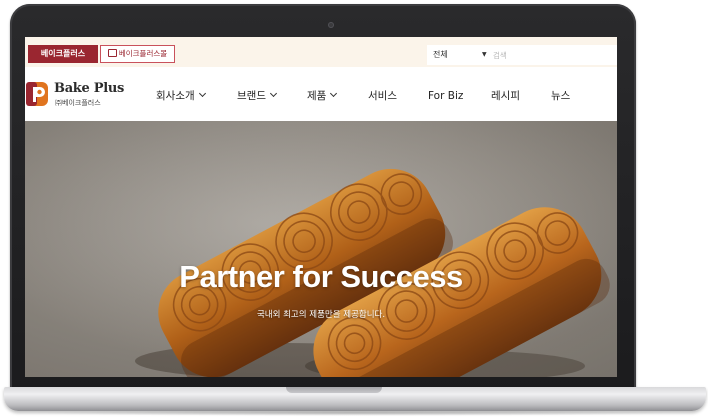 The height and width of the screenshot is (418, 708). Describe the element at coordinates (321, 52) in the screenshot. I see `utility-bar: 베이크플러스 베이크플러스몰 전체 ▼` at that location.